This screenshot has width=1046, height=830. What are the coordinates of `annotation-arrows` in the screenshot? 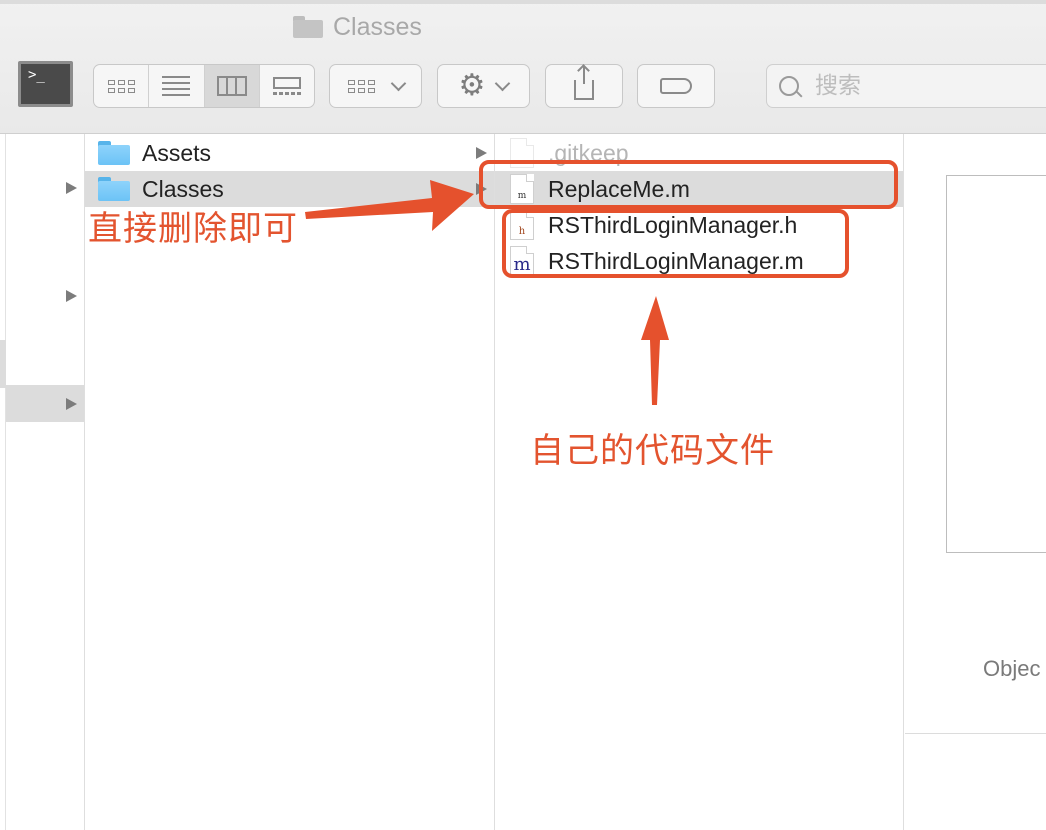 It's located at (487, 292).